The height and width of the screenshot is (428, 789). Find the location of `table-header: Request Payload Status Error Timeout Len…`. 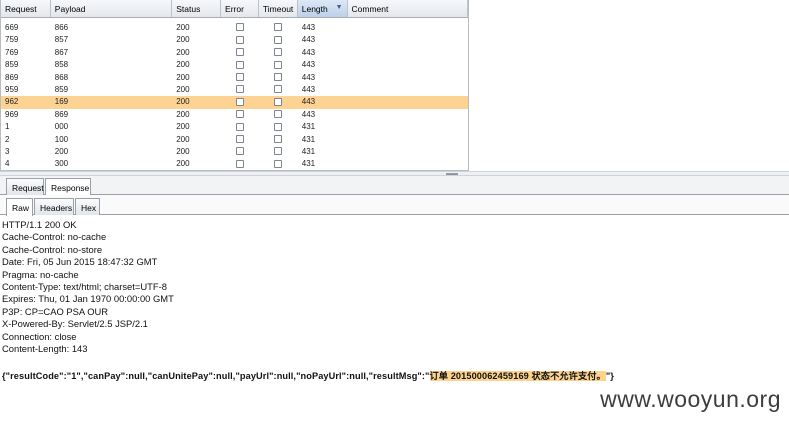

table-header: Request Payload Status Error Timeout Len… is located at coordinates (234, 9).